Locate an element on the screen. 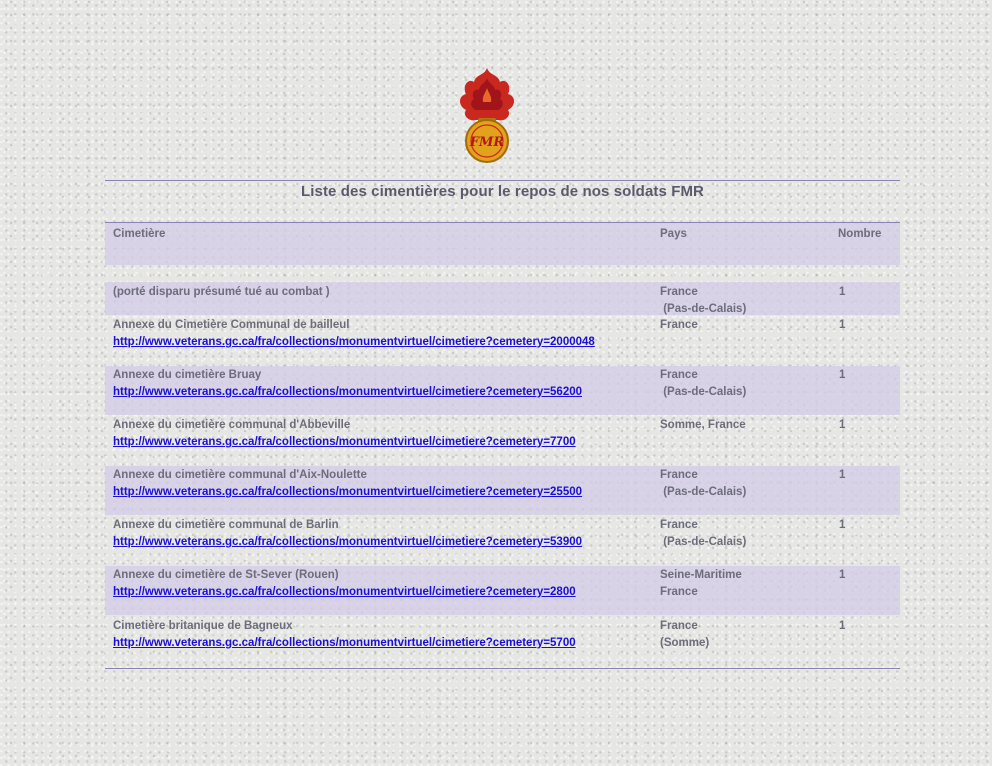 Image resolution: width=992 pixels, height=766 pixels. table-bottom-rule is located at coordinates (502, 668).